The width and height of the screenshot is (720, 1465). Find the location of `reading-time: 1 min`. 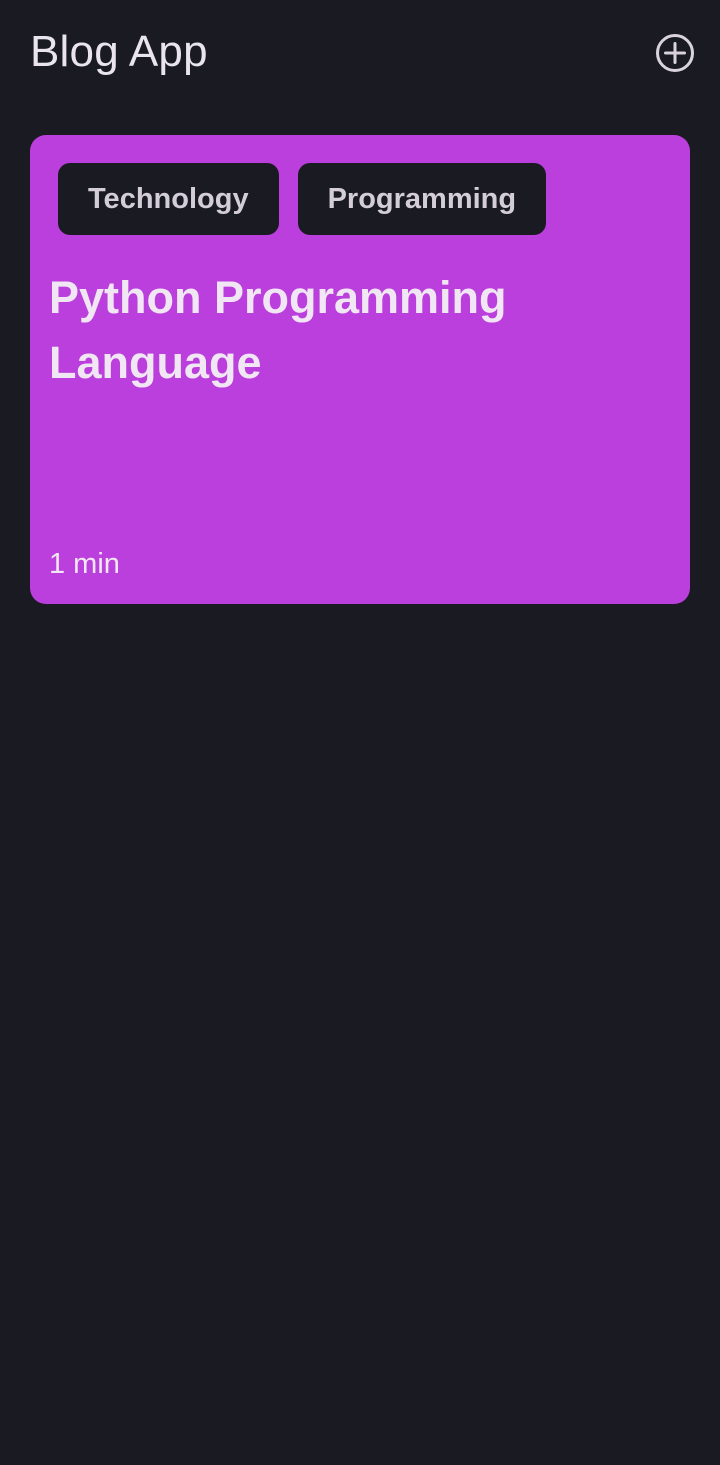

reading-time: 1 min is located at coordinates (84, 564).